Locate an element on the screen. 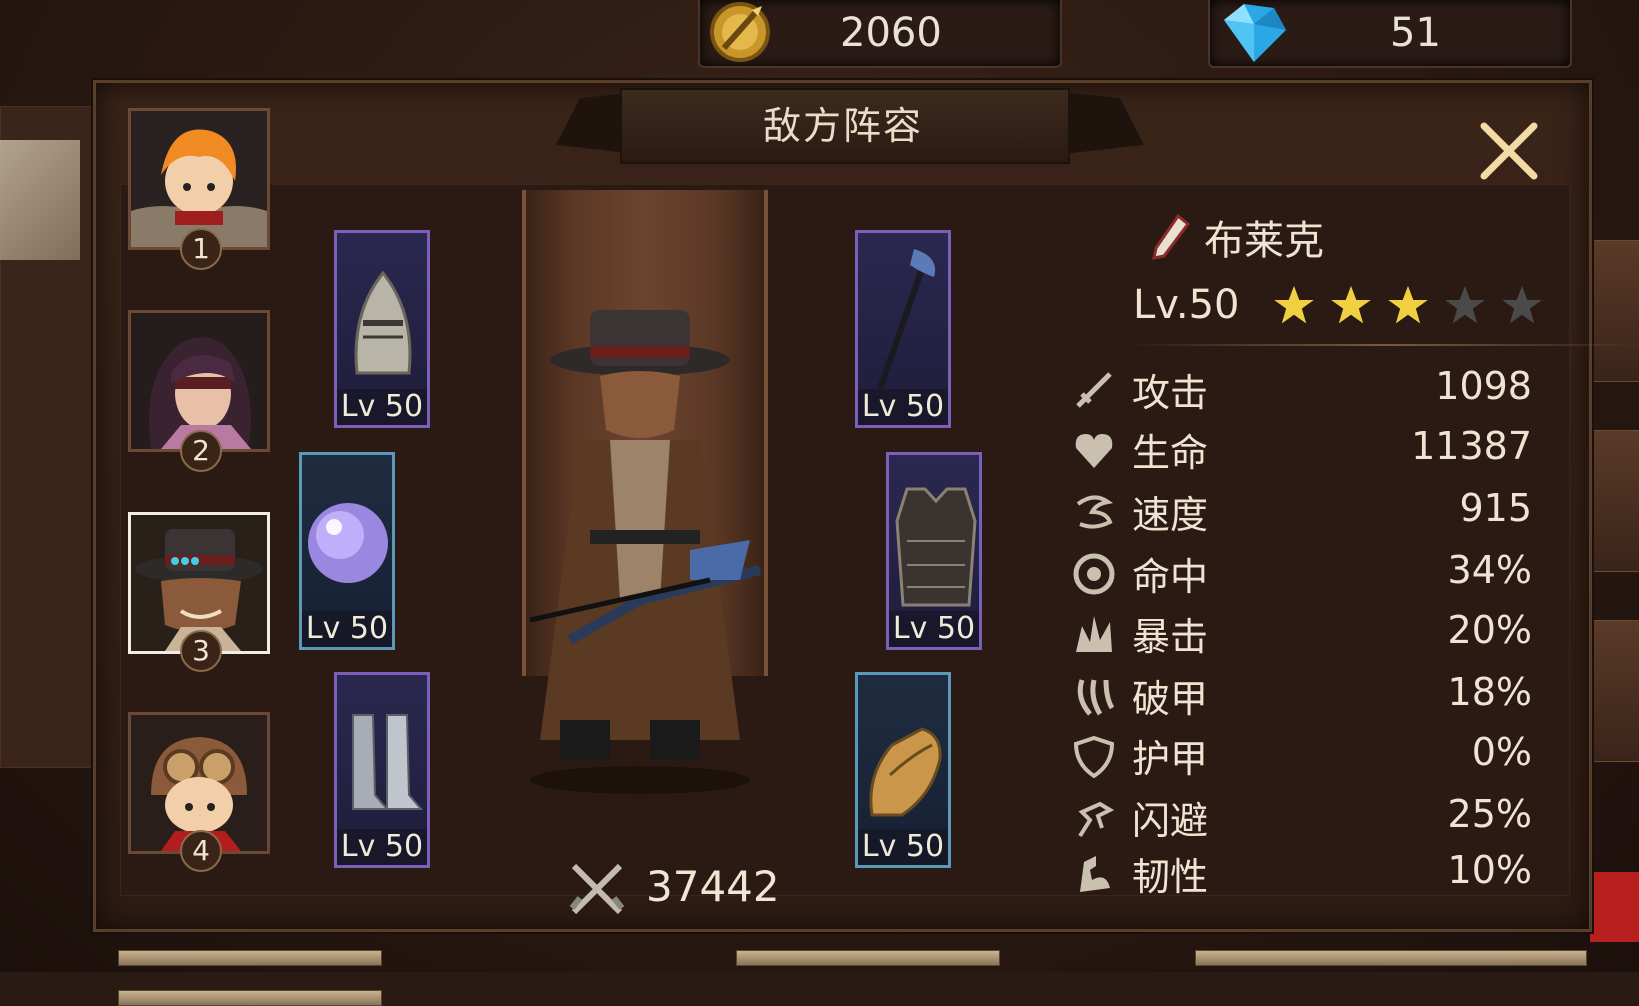 The height and width of the screenshot is (1006, 1639). bottom-tab-right is located at coordinates (1391, 958).